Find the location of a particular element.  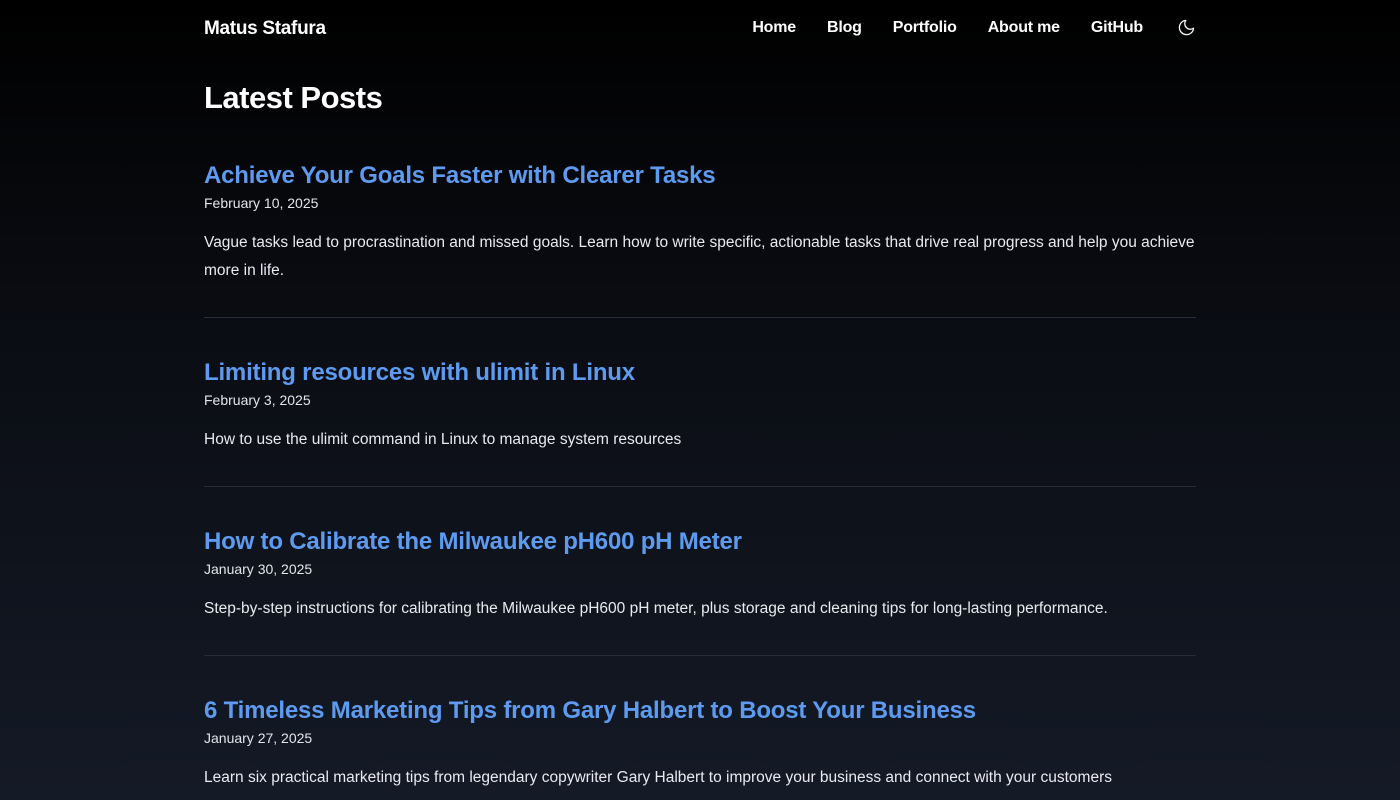

post-title-link: Limiting resources with ulimit in Linux is located at coordinates (700, 373).